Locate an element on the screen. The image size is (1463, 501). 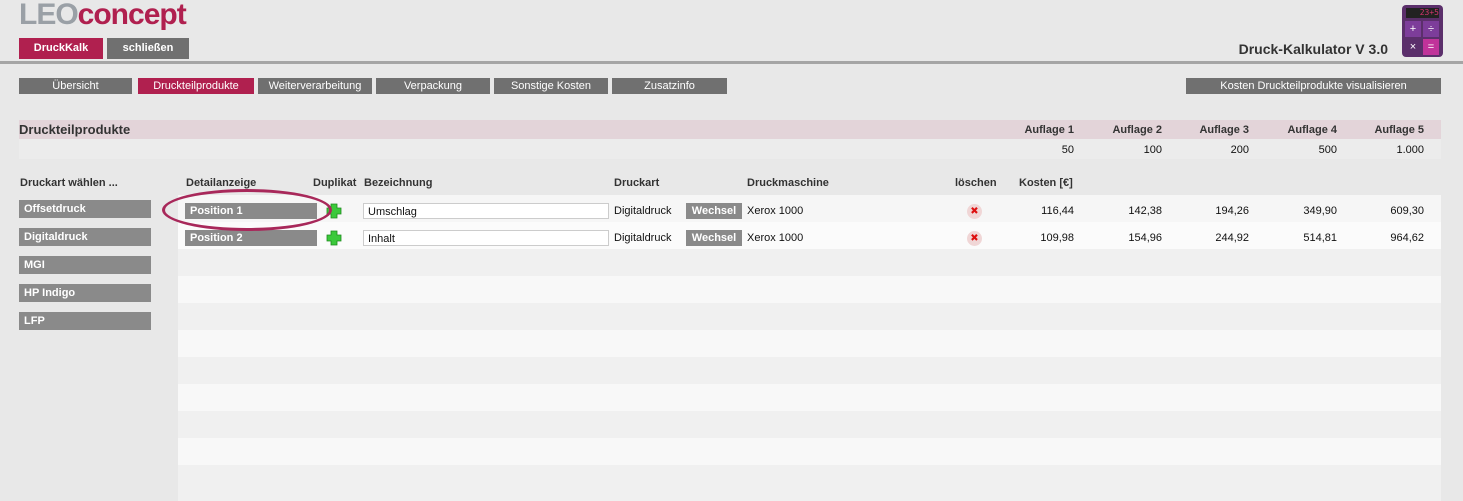
section-title: Druckteilprodukte is located at coordinates (75, 129).